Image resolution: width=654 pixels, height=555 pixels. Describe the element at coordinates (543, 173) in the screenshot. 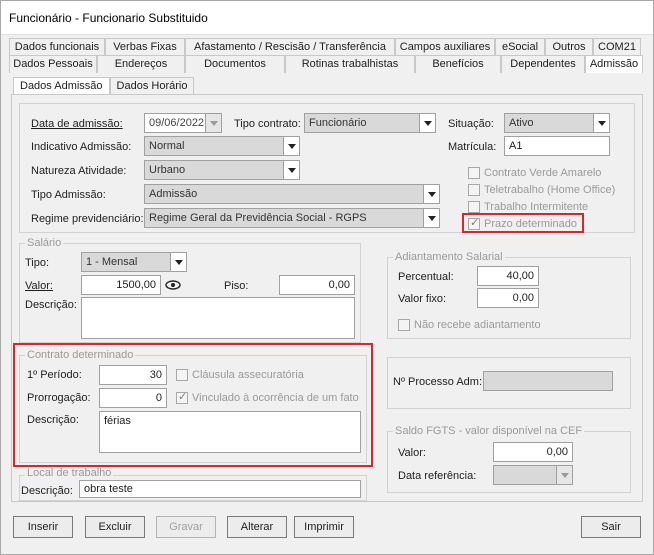

I see `contrato-verde-amarelo-label: Contrato Verde Amarelo` at that location.